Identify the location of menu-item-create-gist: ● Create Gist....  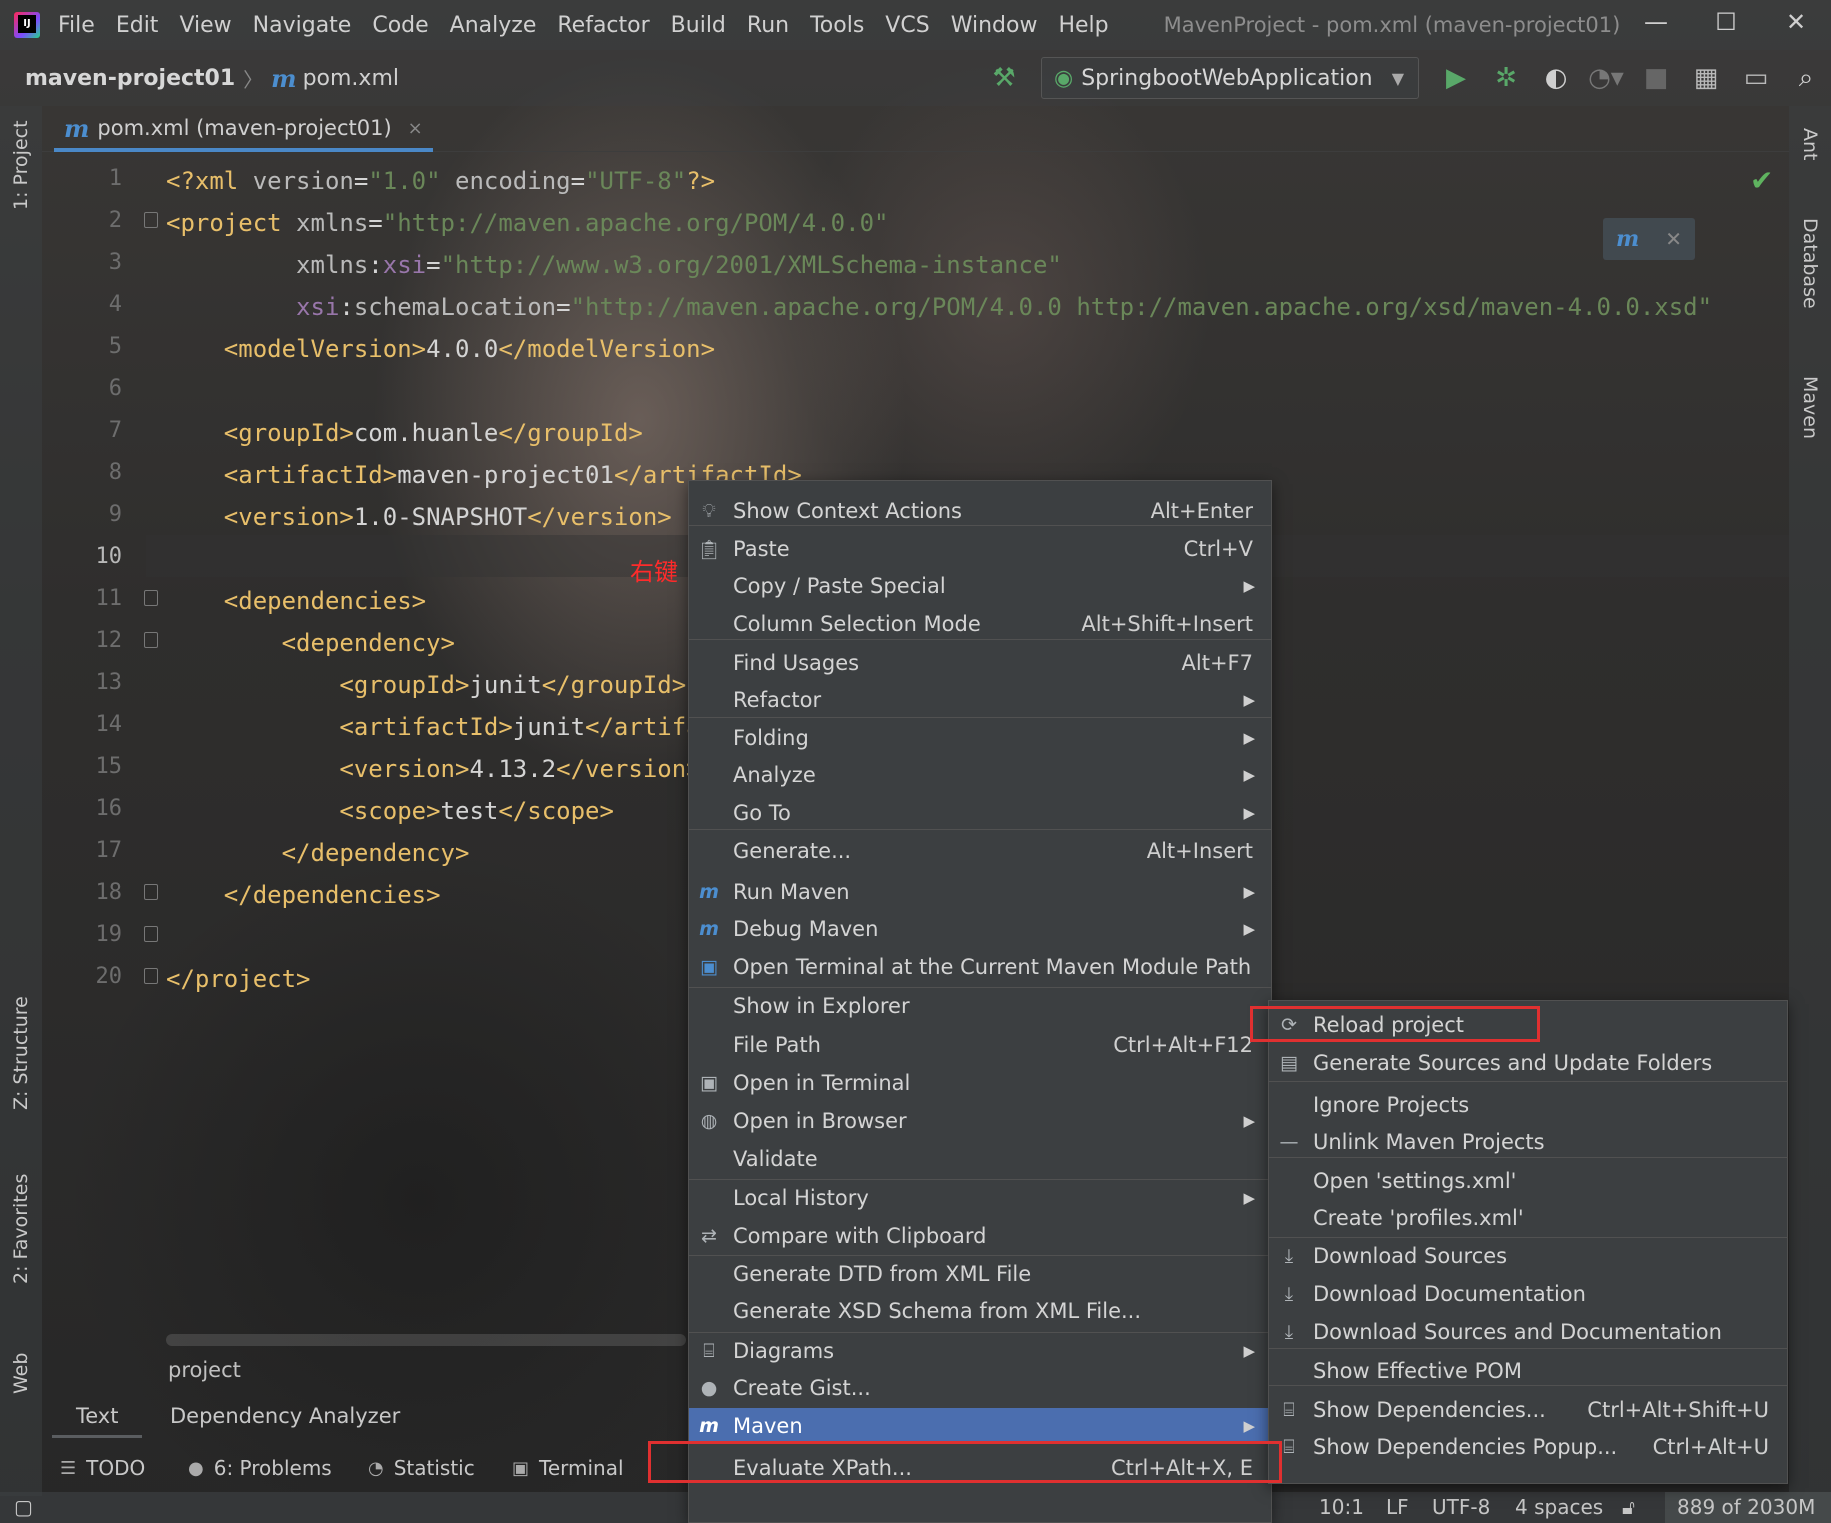
(980, 1388).